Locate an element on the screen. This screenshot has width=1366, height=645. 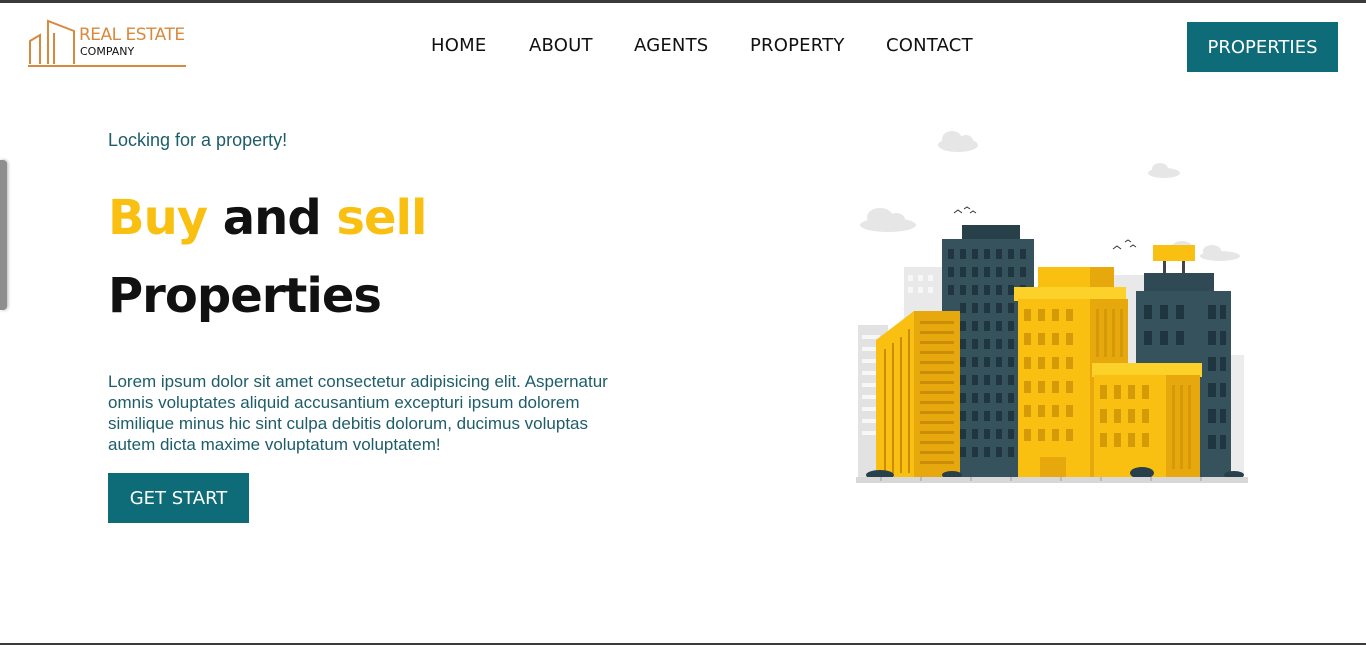
logo-subtitle: COMPANY is located at coordinates (107, 51).